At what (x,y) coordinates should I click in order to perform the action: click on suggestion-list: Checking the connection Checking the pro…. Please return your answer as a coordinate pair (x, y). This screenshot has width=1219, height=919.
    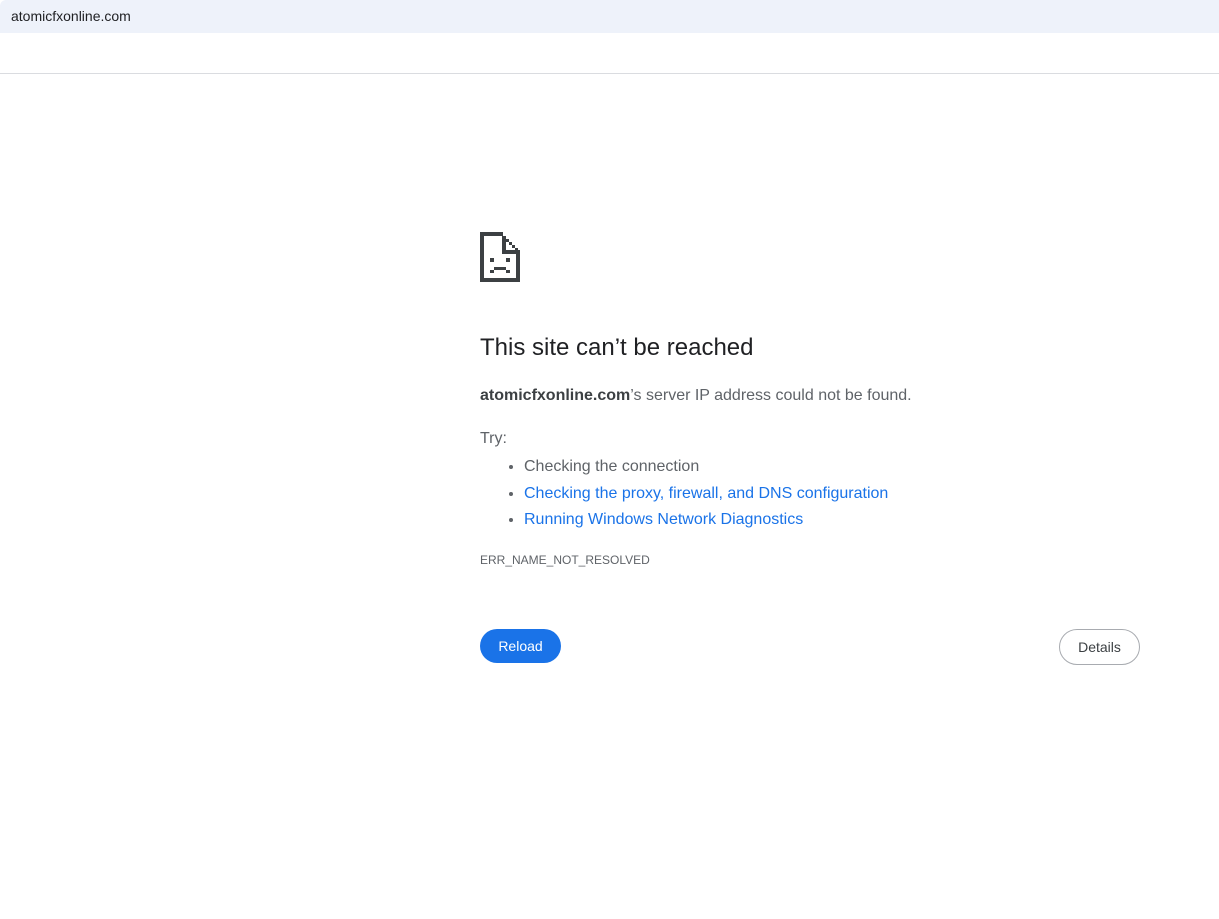
    Looking at the image, I should click on (684, 494).